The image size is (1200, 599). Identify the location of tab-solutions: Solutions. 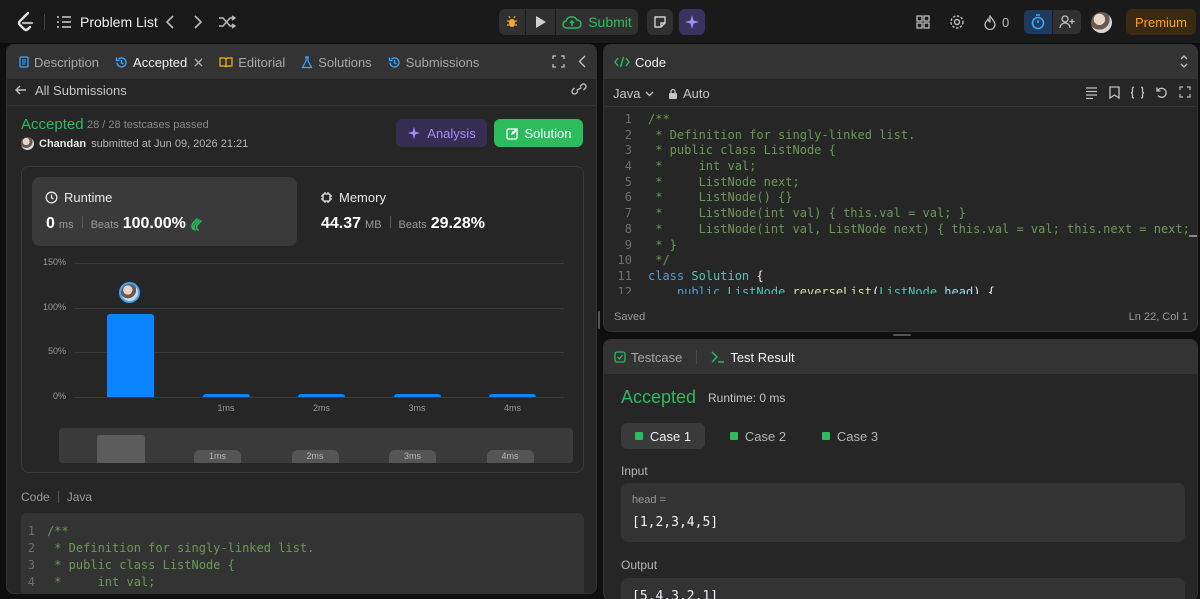
(336, 62).